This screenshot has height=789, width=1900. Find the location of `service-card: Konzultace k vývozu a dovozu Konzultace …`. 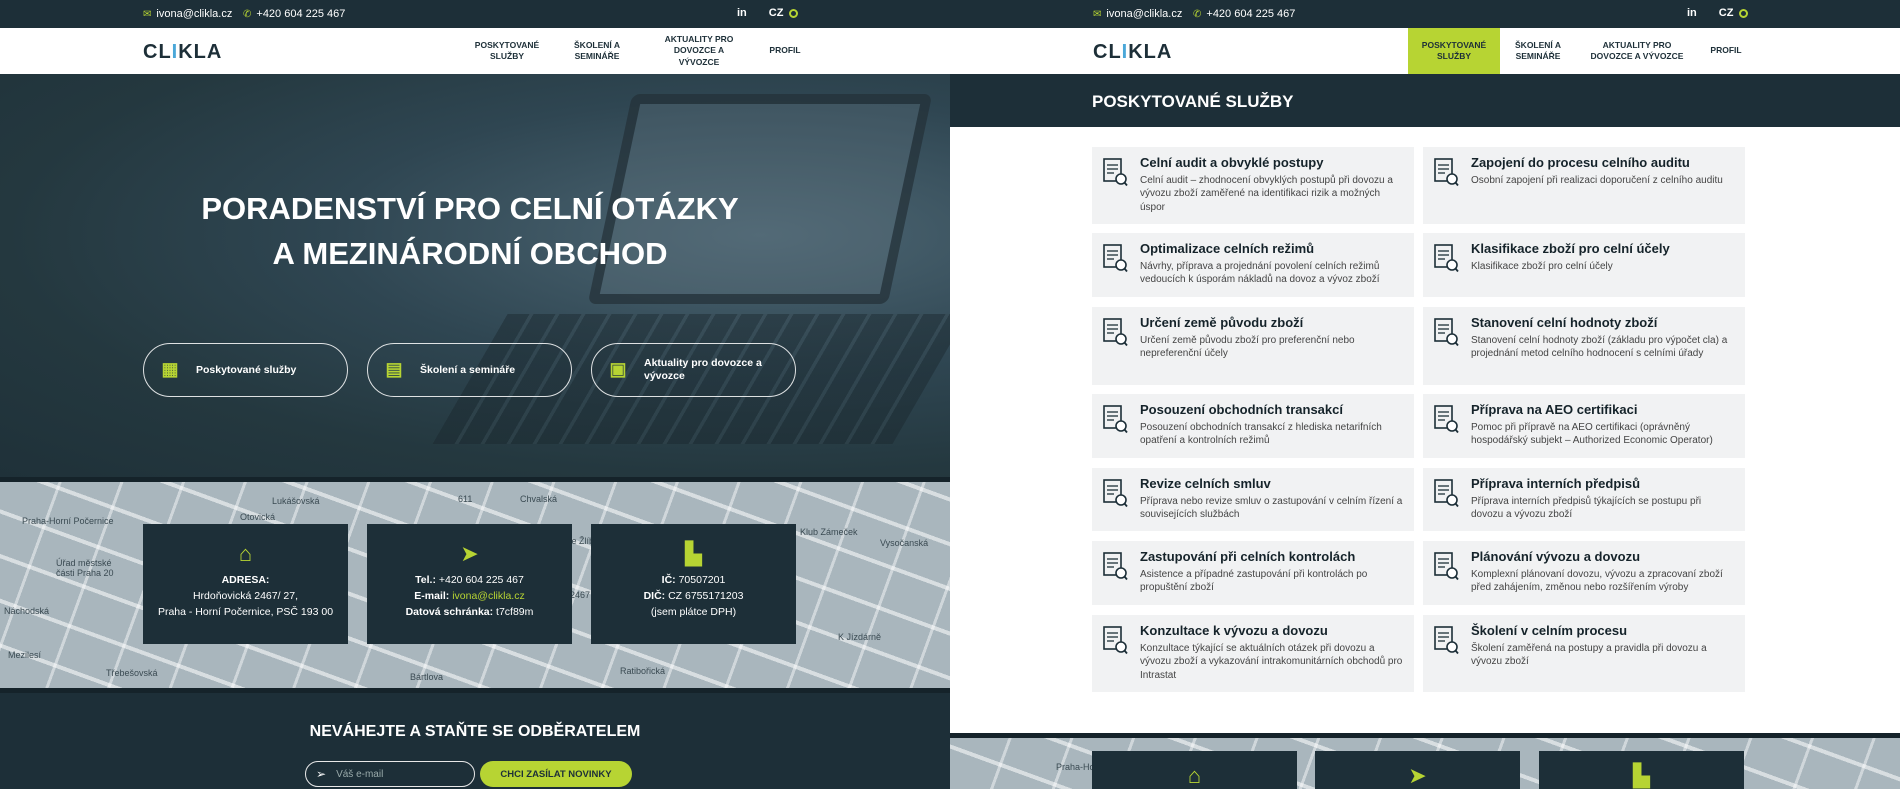

service-card: Konzultace k vývozu a dovozu Konzultace … is located at coordinates (1253, 653).